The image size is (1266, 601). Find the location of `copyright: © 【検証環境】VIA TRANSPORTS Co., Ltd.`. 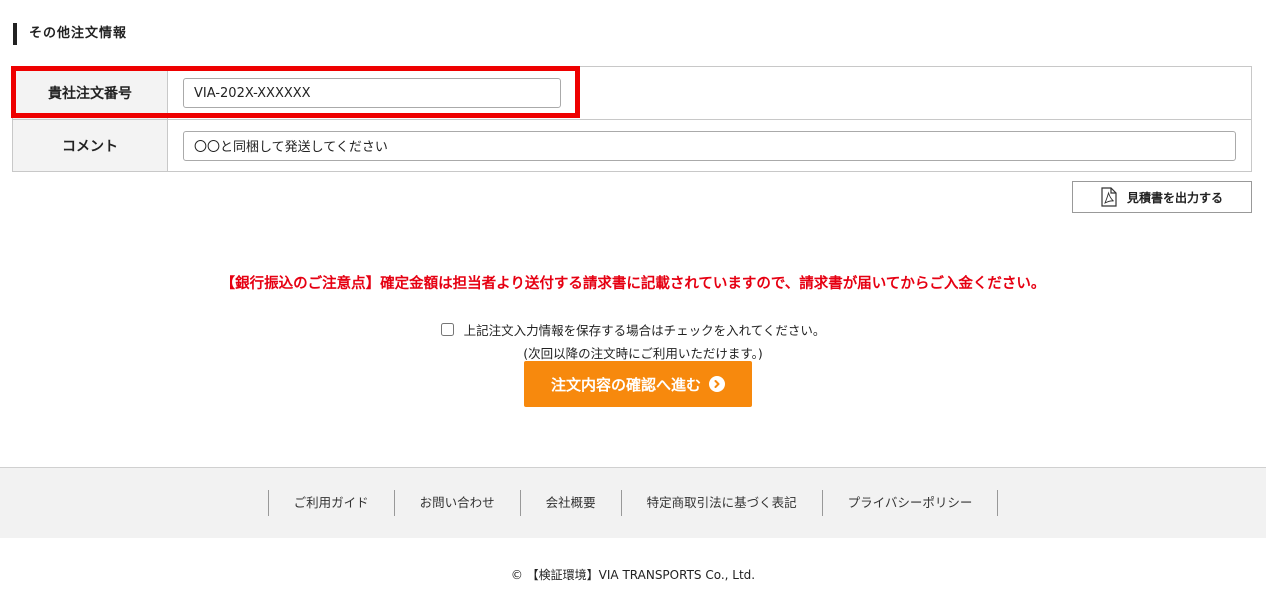

copyright: © 【検証環境】VIA TRANSPORTS Co., Ltd. is located at coordinates (633, 575).